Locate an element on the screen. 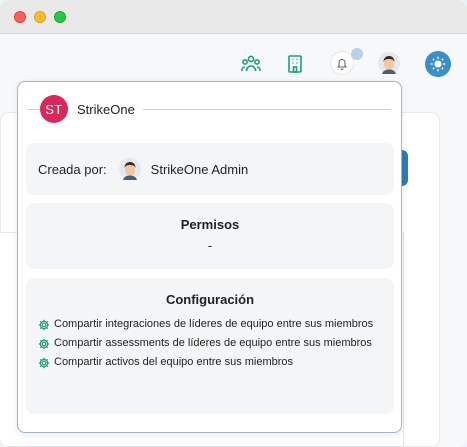 The height and width of the screenshot is (447, 467). team-avatar-badge: ST is located at coordinates (54, 109).